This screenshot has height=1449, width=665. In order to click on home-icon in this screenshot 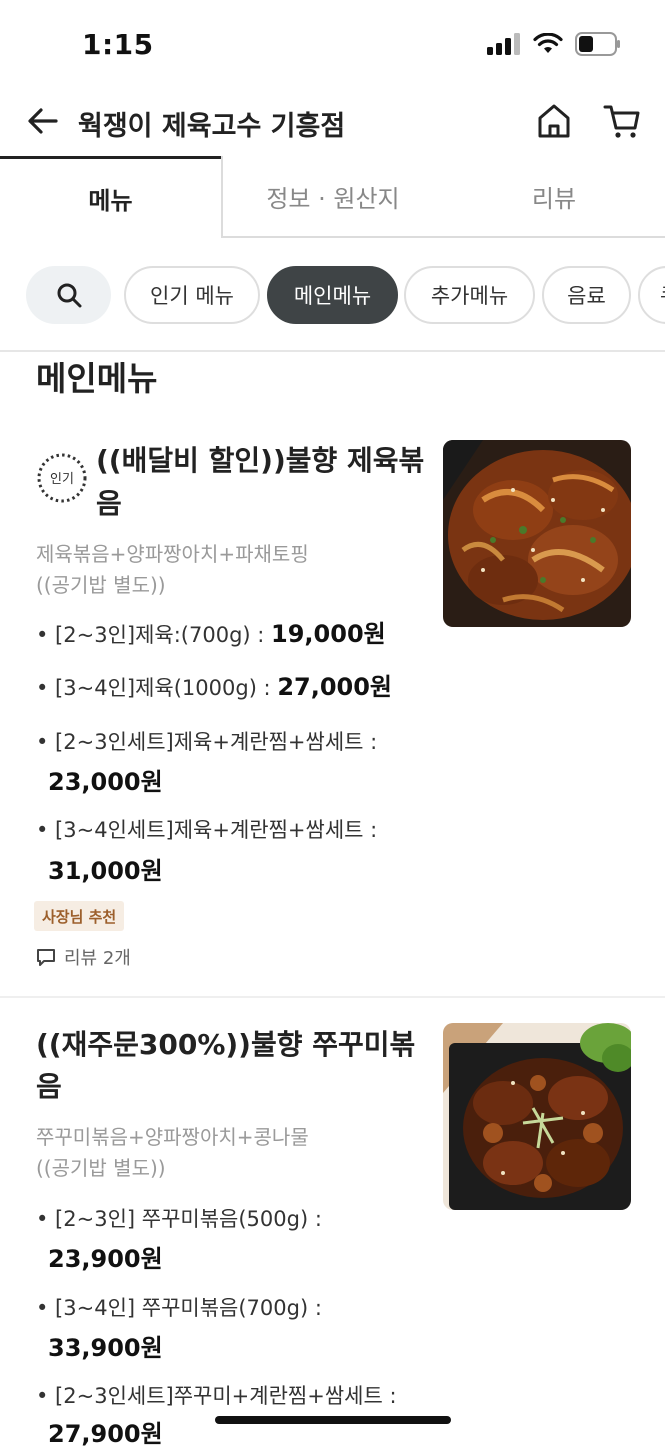, I will do `click(554, 121)`.